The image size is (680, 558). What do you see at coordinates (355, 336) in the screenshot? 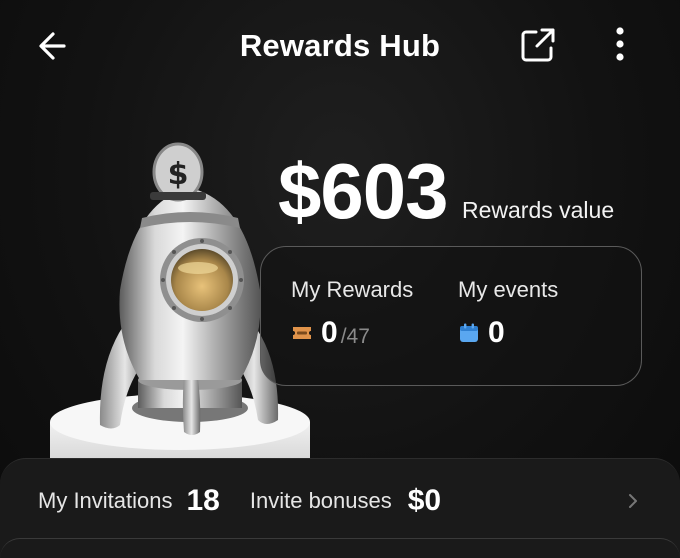
I see `my-rewards-total: /47` at bounding box center [355, 336].